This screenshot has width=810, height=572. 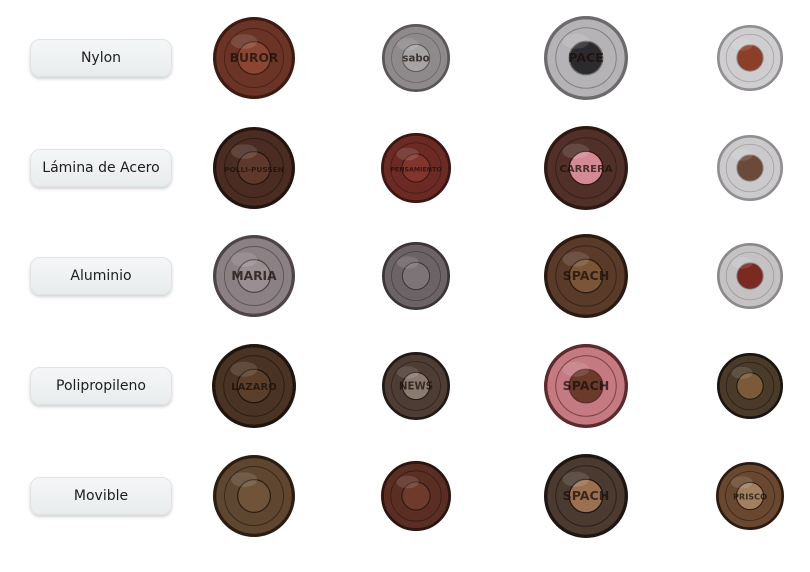 I want to click on button-spach-pink-image: SPACH, so click(x=586, y=386).